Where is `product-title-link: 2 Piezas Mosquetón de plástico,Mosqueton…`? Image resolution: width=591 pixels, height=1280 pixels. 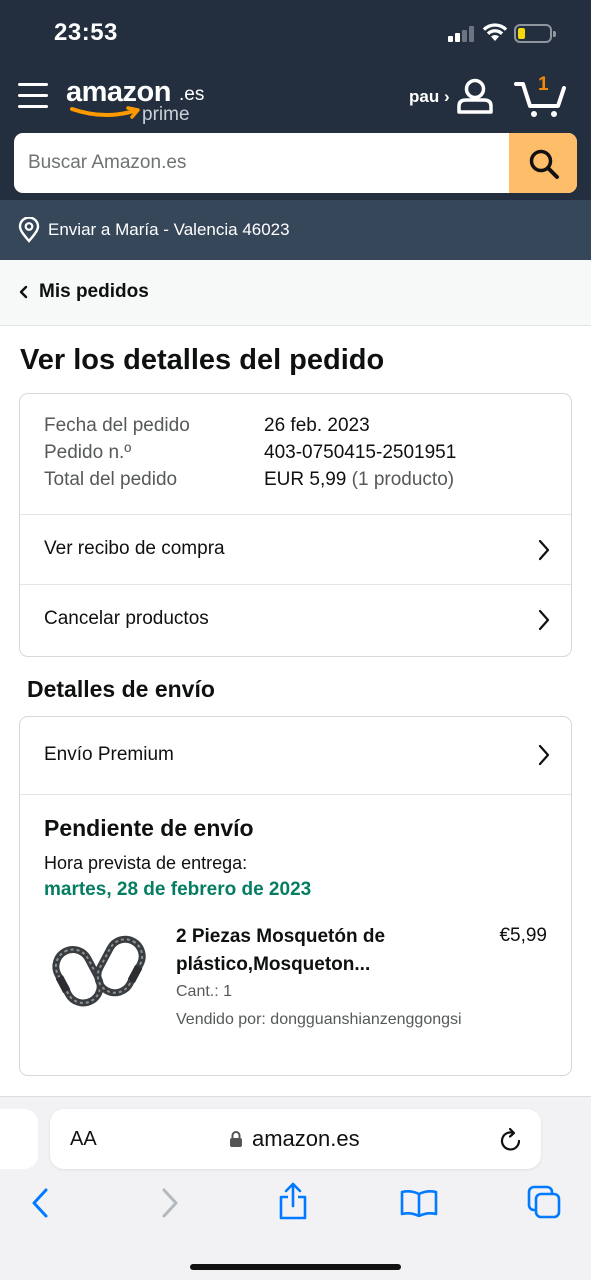
product-title-link: 2 Piezas Mosquetón de plástico,Mosqueton… is located at coordinates (311, 951).